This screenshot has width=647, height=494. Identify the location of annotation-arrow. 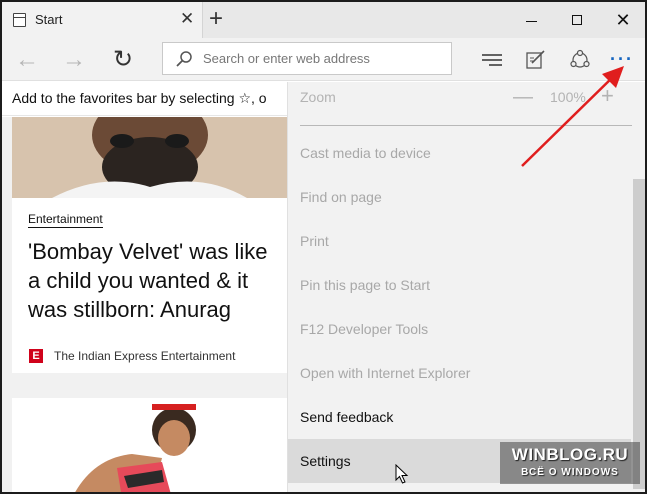
(572, 116).